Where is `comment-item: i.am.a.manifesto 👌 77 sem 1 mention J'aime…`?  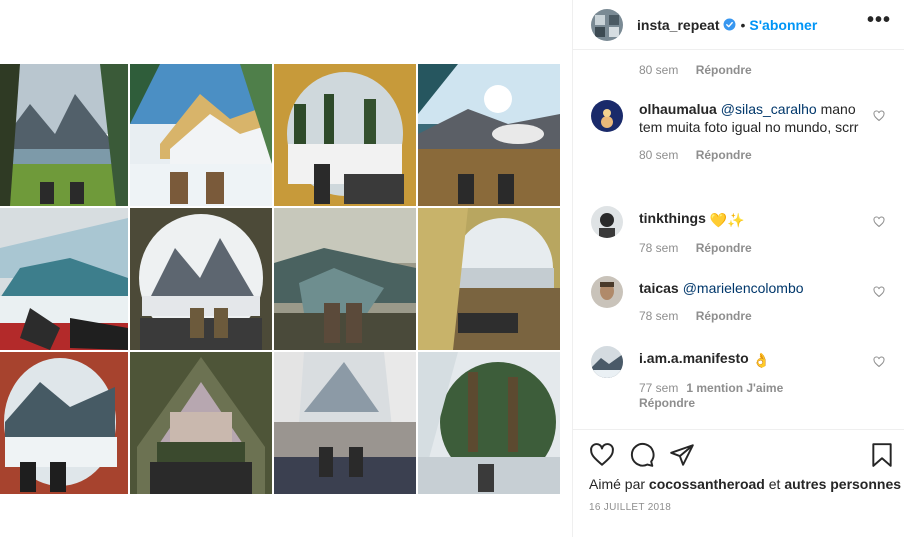 comment-item: i.am.a.manifesto 👌 77 sem 1 mention J'aime… is located at coordinates (741, 378).